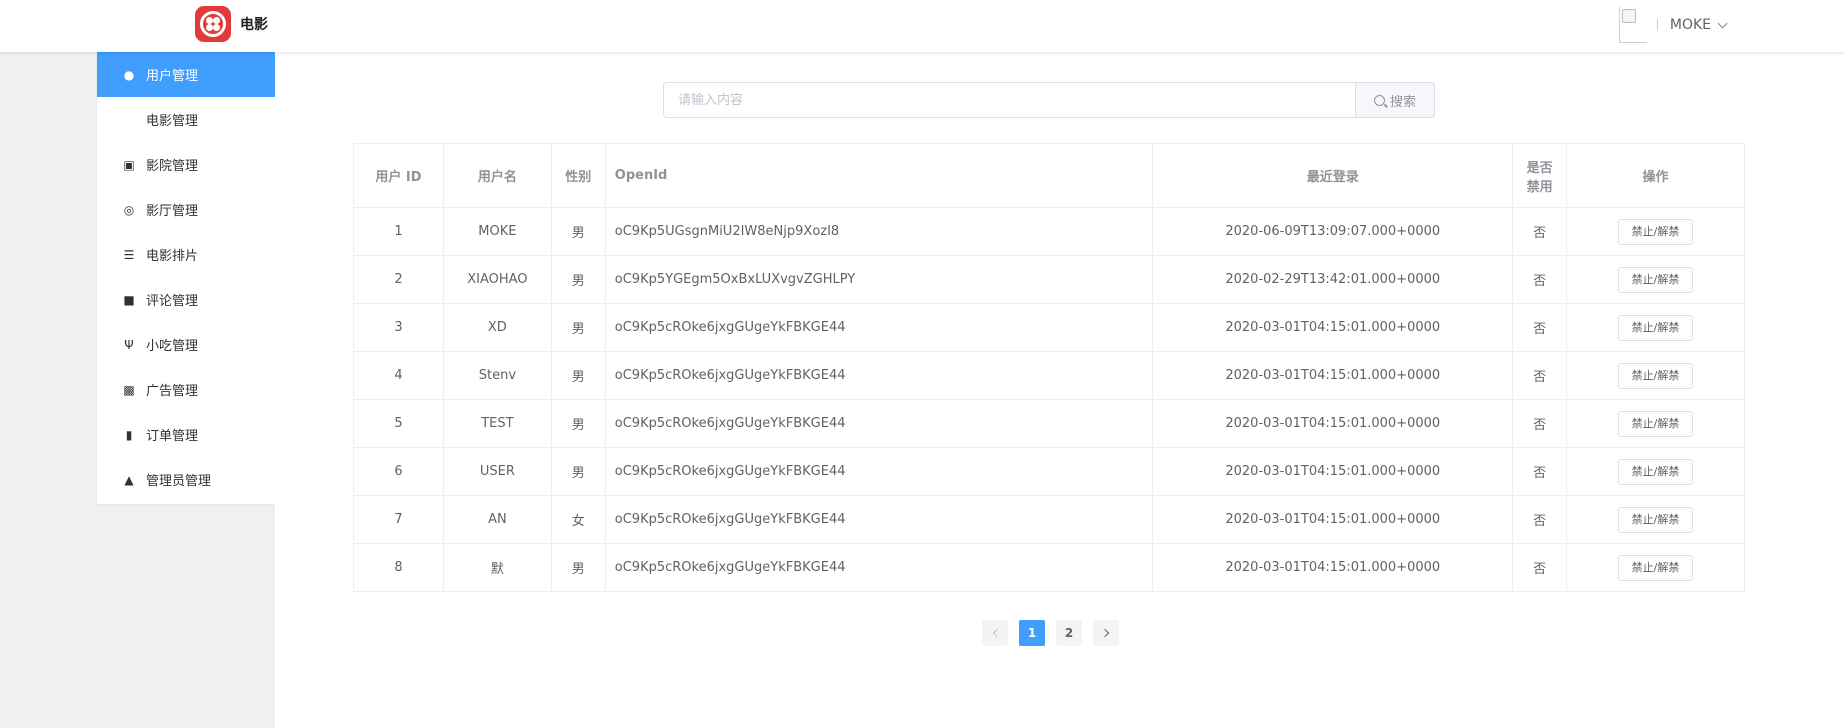  What do you see at coordinates (129, 344) in the screenshot?
I see `fork-knife-icon: Ψ` at bounding box center [129, 344].